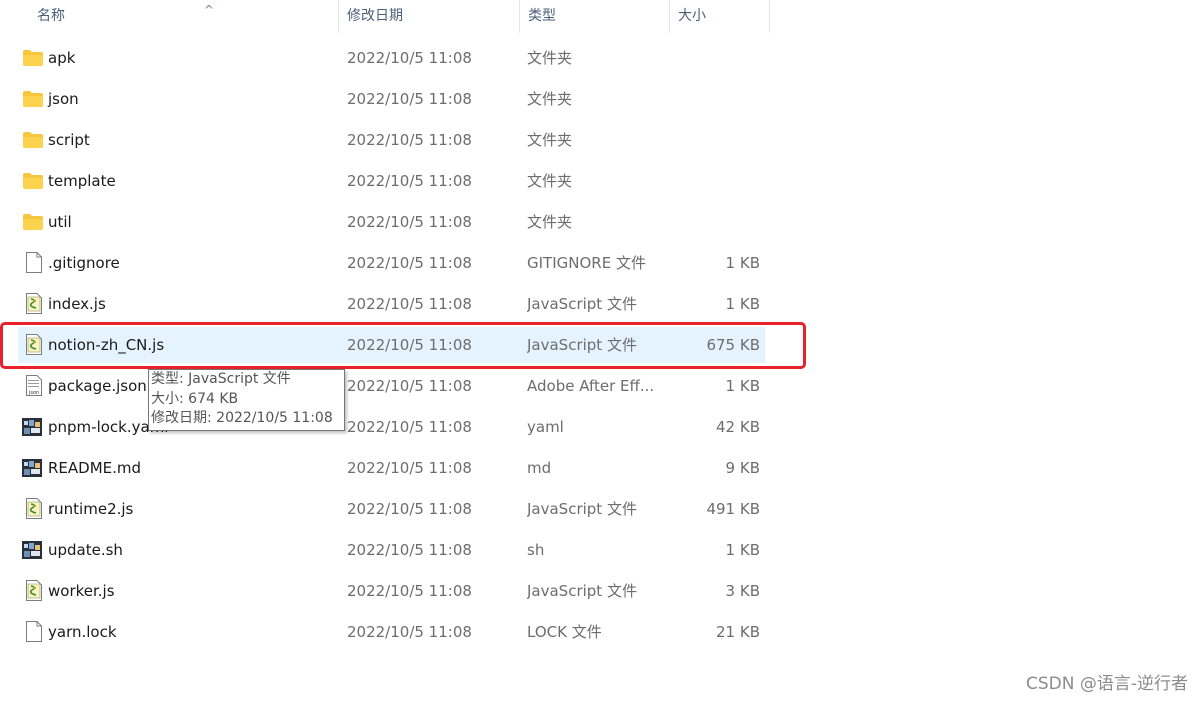 This screenshot has height=702, width=1203. Describe the element at coordinates (738, 632) in the screenshot. I see `file-size: 21 KB` at that location.